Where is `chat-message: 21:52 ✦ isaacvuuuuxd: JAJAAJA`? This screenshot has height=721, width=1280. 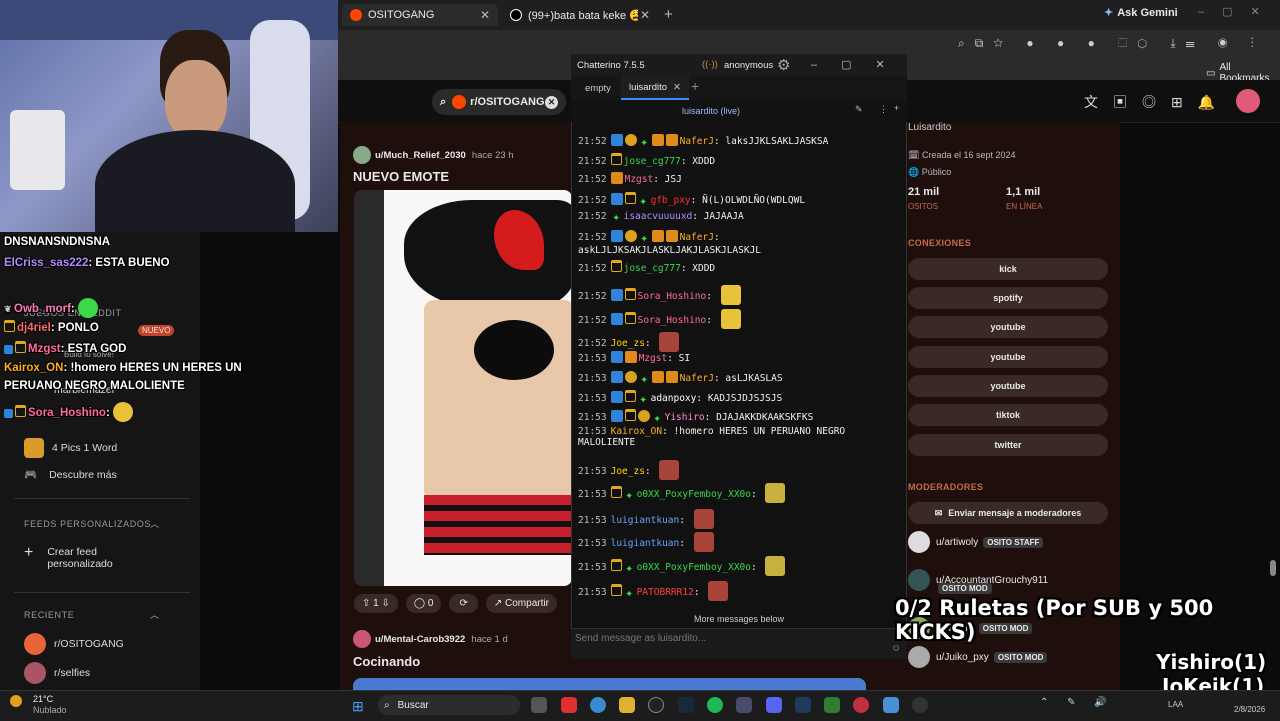 chat-message: 21:52 ✦ isaacvuuuuxd: JAJAAJA is located at coordinates (737, 217).